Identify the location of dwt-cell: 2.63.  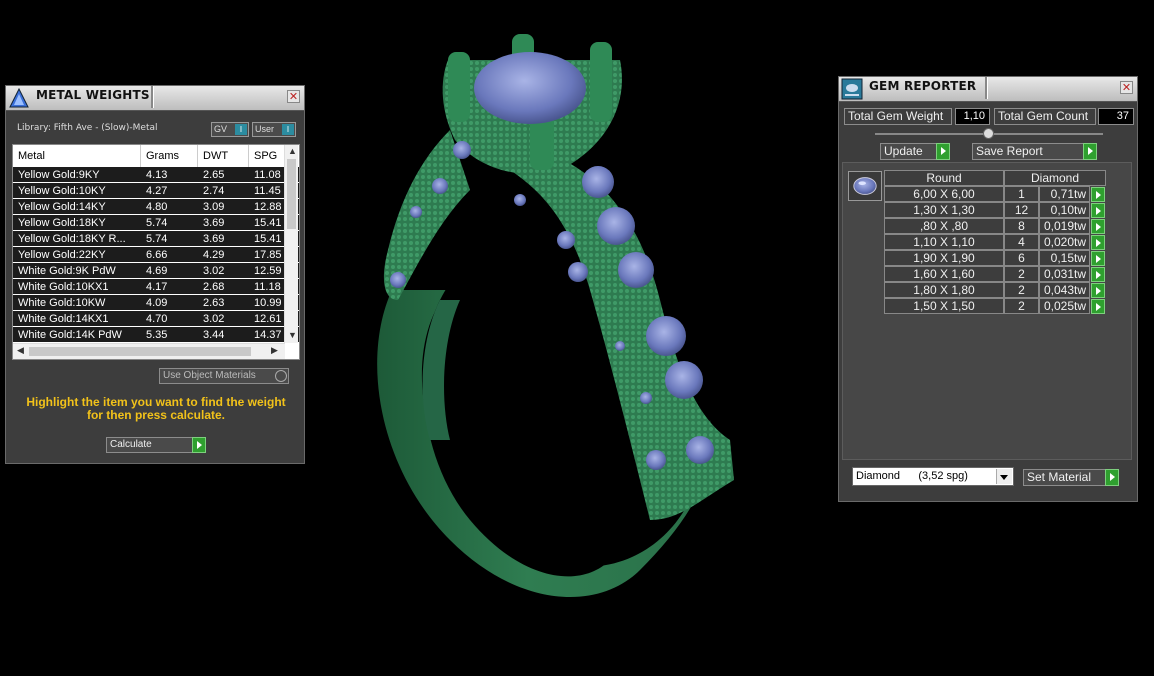
(214, 303).